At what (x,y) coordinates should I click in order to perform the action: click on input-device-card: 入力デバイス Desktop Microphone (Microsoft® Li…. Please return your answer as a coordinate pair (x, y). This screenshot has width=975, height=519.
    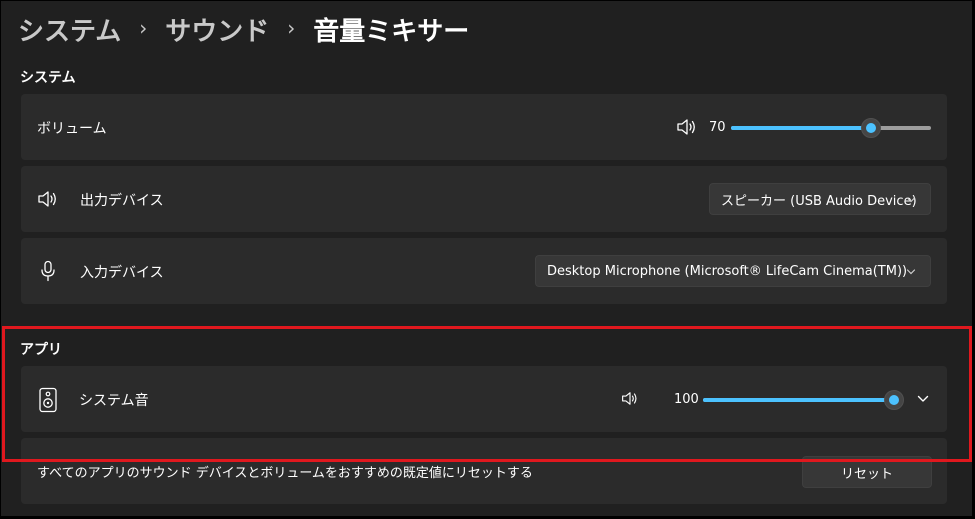
    Looking at the image, I should click on (484, 271).